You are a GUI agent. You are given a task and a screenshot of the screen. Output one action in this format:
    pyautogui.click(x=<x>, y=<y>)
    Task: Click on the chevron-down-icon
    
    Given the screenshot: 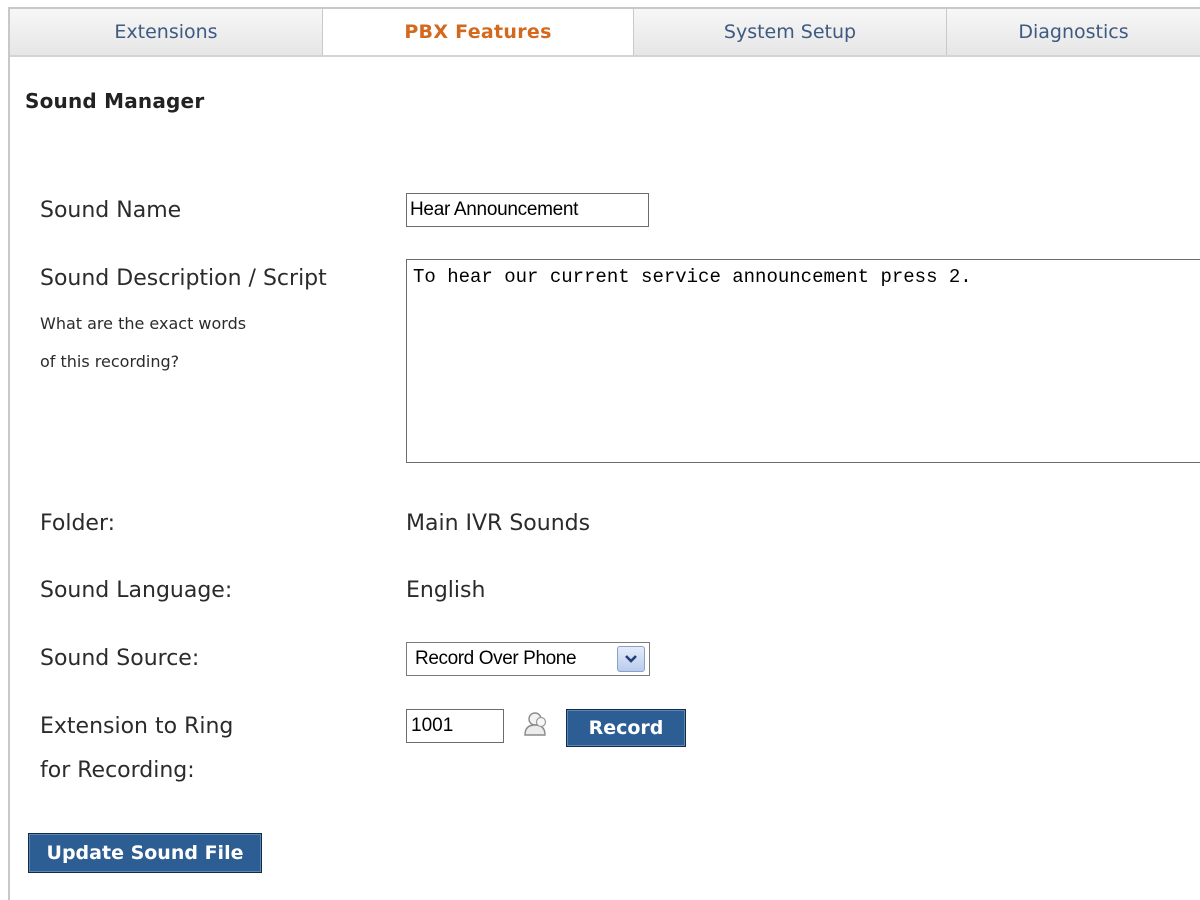 What is the action you would take?
    pyautogui.click(x=631, y=659)
    